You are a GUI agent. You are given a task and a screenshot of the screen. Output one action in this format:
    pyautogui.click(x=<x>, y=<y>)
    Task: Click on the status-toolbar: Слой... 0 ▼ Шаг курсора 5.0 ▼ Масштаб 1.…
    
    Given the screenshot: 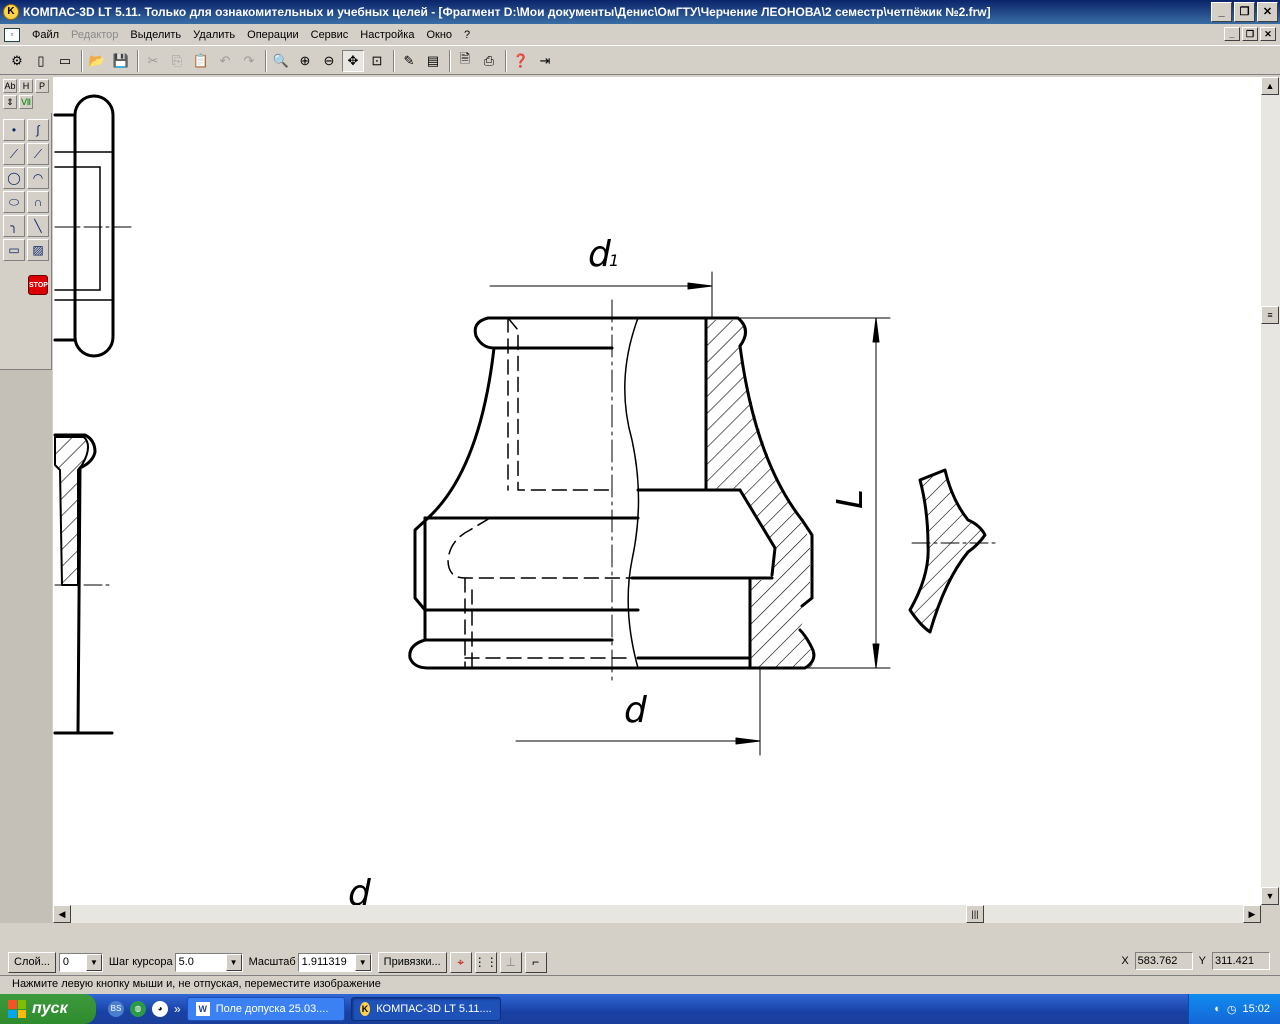 What is the action you would take?
    pyautogui.click(x=640, y=962)
    